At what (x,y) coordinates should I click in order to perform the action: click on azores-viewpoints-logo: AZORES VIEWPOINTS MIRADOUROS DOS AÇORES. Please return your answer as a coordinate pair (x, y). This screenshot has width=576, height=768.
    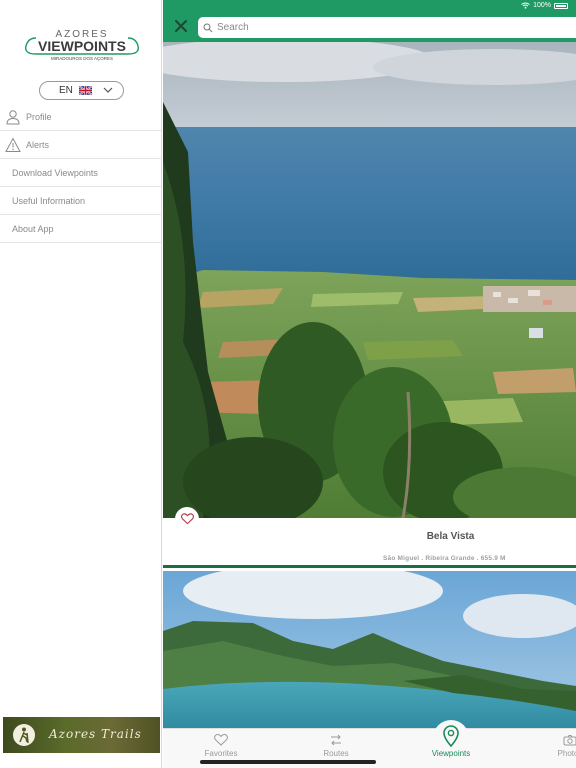
    Looking at the image, I should click on (82, 45).